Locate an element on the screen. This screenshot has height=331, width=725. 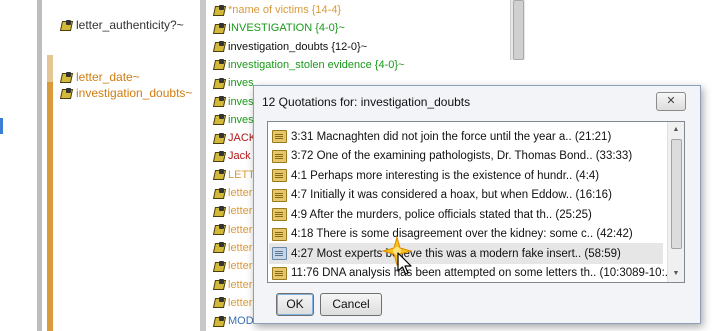
code-list-item: MOD is located at coordinates (233, 321).